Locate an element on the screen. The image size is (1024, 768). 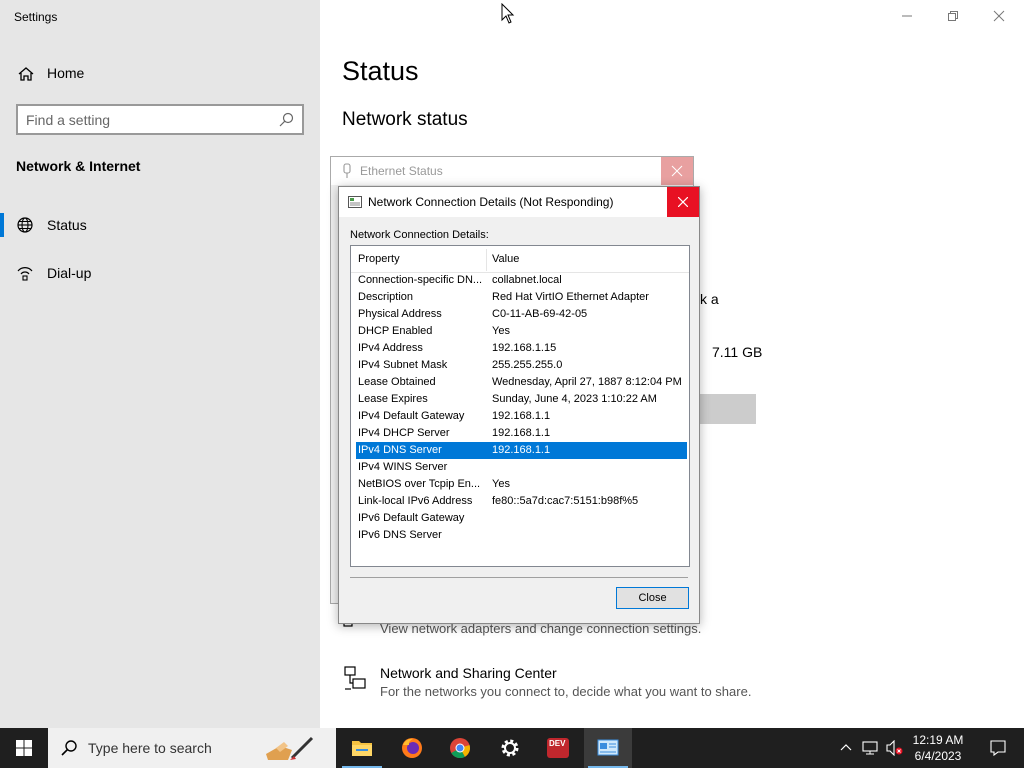
sharing-center-icon is located at coordinates (355, 678).